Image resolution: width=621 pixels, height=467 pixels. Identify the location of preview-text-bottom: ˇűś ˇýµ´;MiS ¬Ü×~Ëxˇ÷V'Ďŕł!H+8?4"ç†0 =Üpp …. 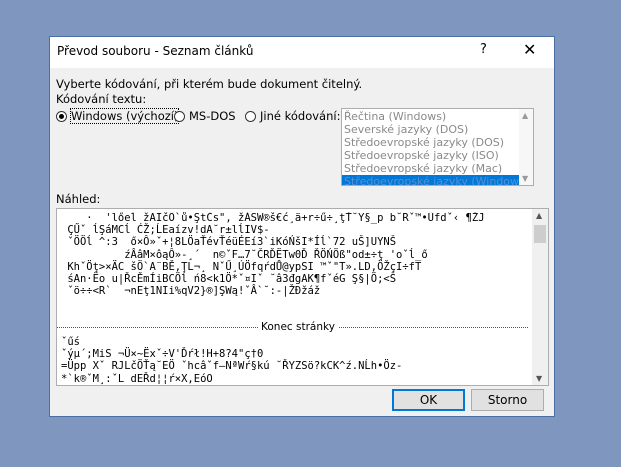
(296, 360).